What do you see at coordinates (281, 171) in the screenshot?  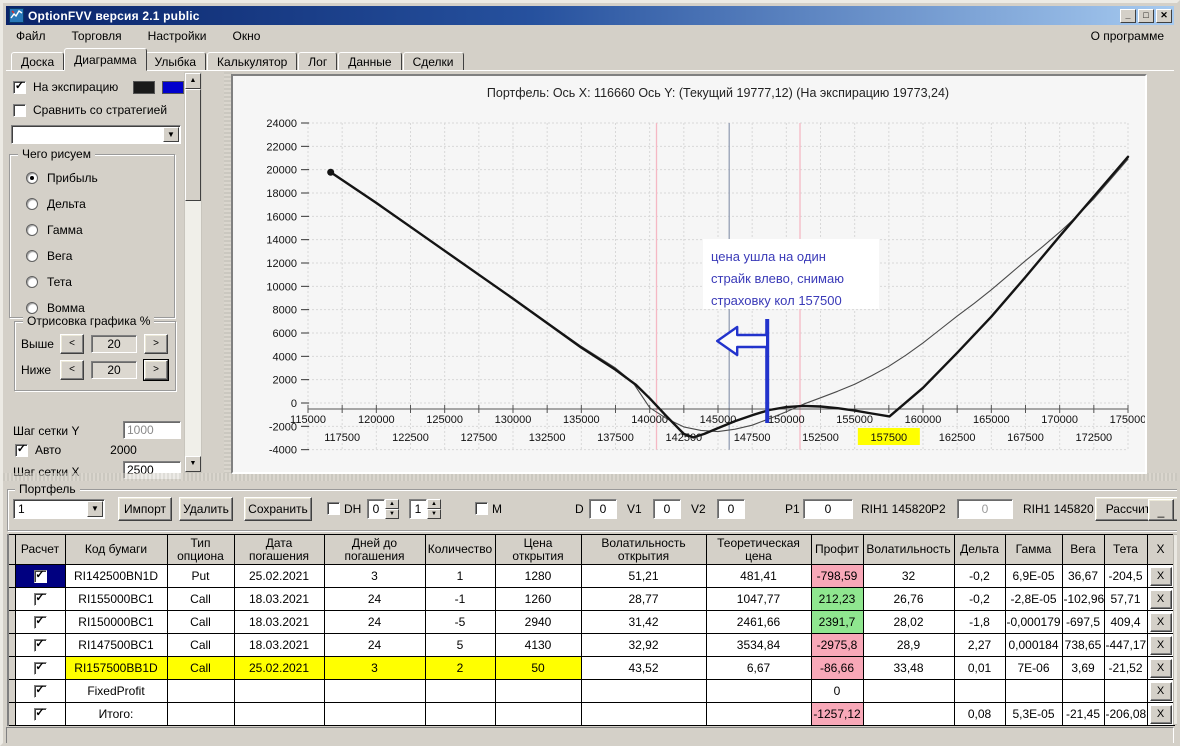 I see `svg-text: 20000` at bounding box center [281, 171].